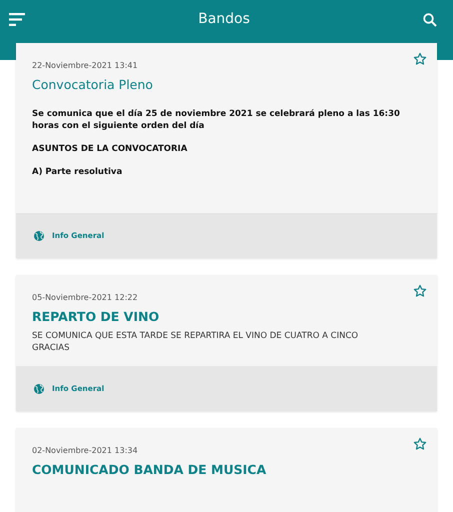 The height and width of the screenshot is (512, 453). Describe the element at coordinates (216, 120) in the screenshot. I see `notice-text: Se comunica que el día 25 de noviembre 2021 se celebrará pleno a las 16:30 horas con el siguiente orden del día` at that location.